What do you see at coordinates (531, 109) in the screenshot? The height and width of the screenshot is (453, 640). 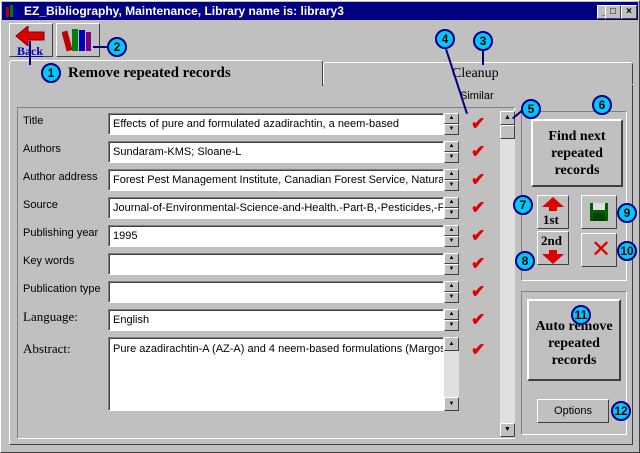 I see `badge-5: 5` at bounding box center [531, 109].